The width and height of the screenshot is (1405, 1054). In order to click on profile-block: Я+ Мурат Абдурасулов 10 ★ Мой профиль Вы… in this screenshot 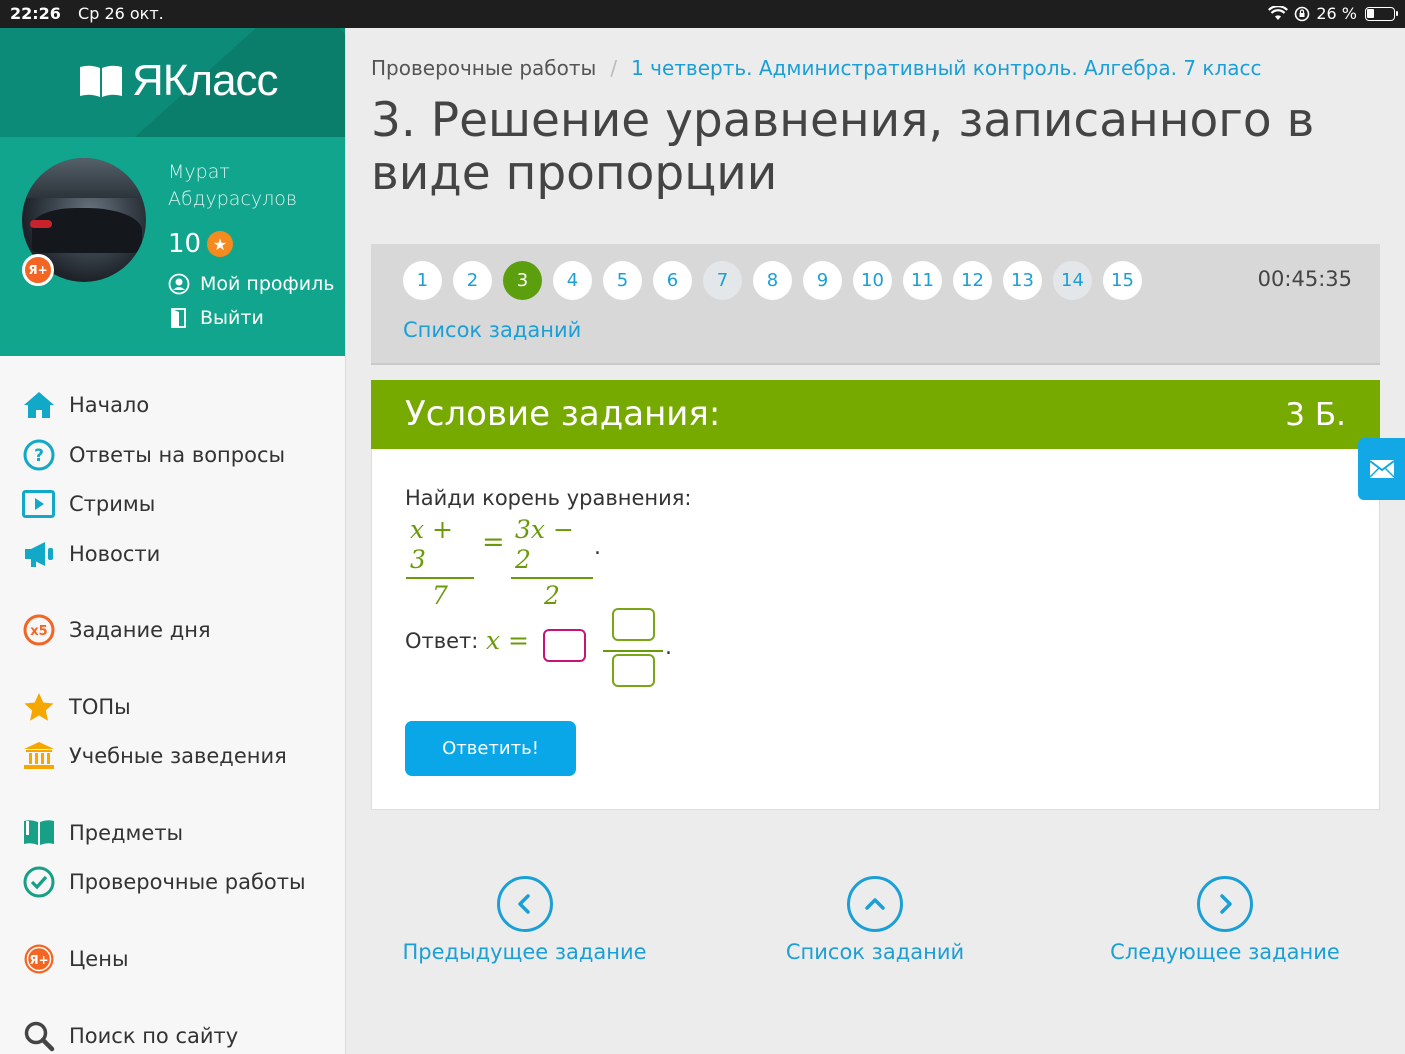, I will do `click(172, 246)`.